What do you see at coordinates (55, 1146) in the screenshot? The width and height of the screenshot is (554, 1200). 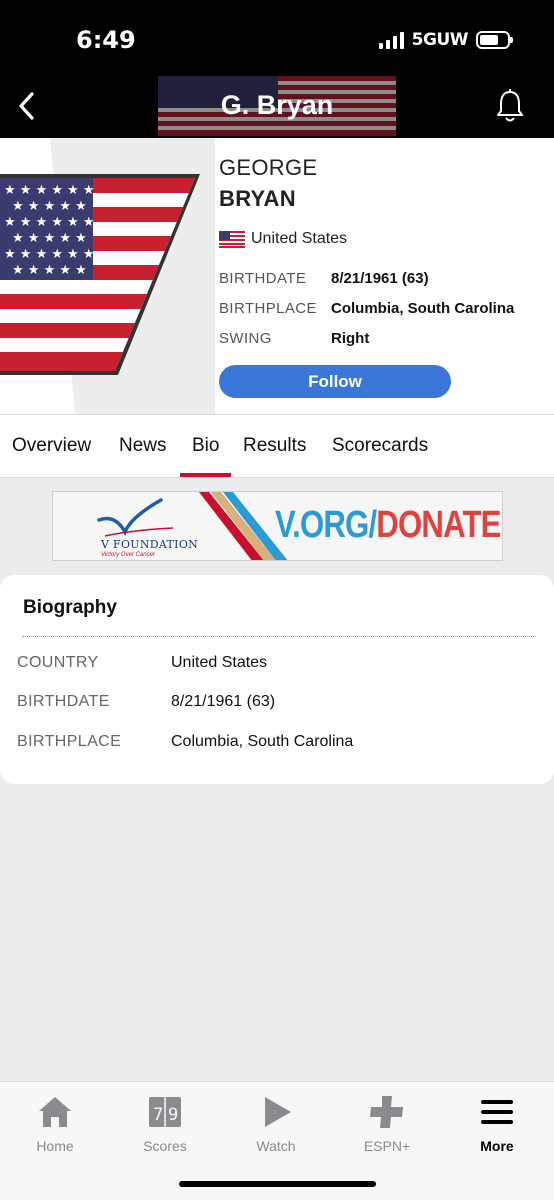 I see `nav-home-label: Home` at bounding box center [55, 1146].